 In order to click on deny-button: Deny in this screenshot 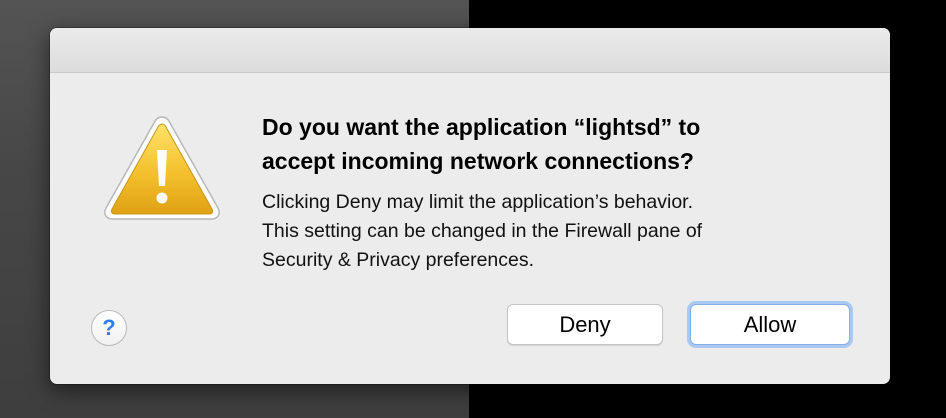, I will do `click(585, 324)`.